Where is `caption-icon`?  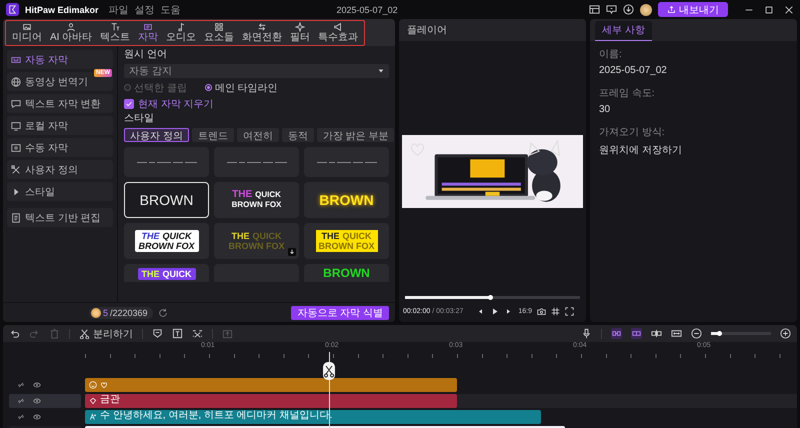 caption-icon is located at coordinates (16, 59).